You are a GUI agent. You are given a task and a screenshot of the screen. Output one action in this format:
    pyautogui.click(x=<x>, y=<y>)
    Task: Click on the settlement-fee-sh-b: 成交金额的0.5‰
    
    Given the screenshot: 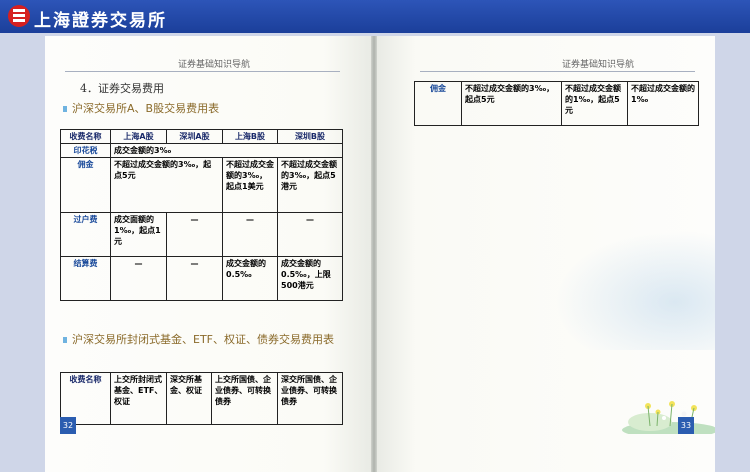 What is the action you would take?
    pyautogui.click(x=250, y=278)
    